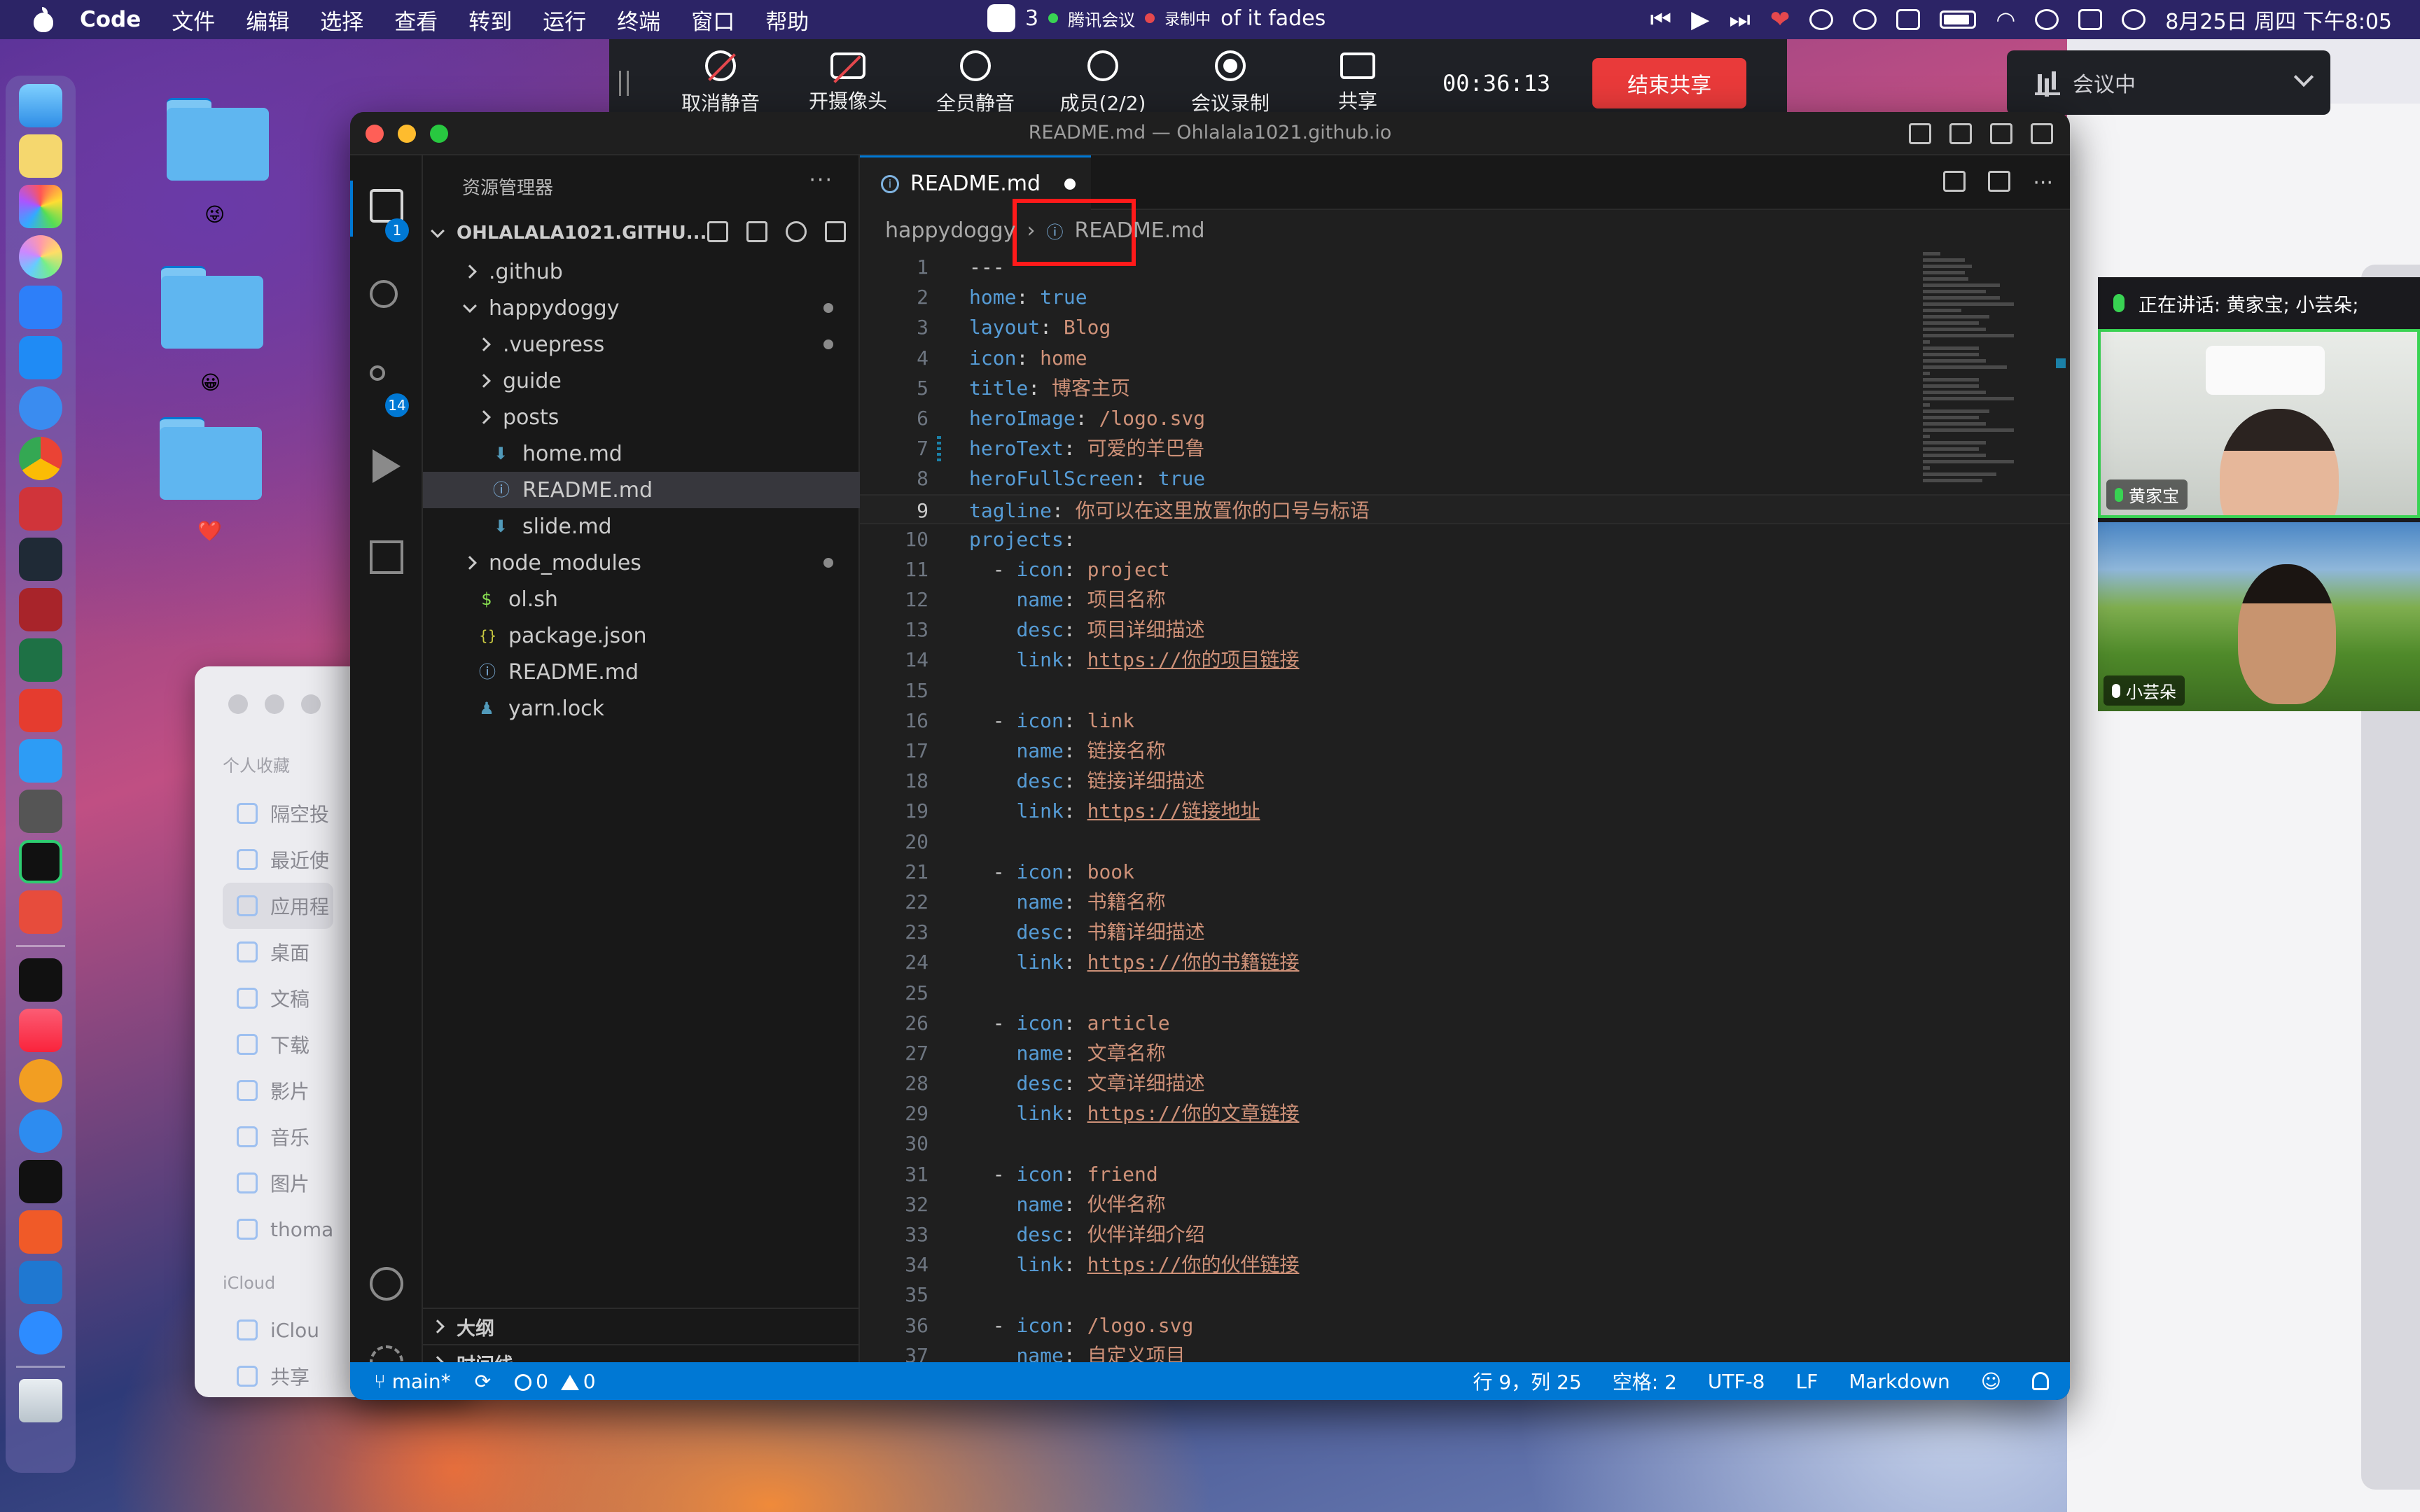  What do you see at coordinates (1465, 993) in the screenshot?
I see `code-line: 25` at bounding box center [1465, 993].